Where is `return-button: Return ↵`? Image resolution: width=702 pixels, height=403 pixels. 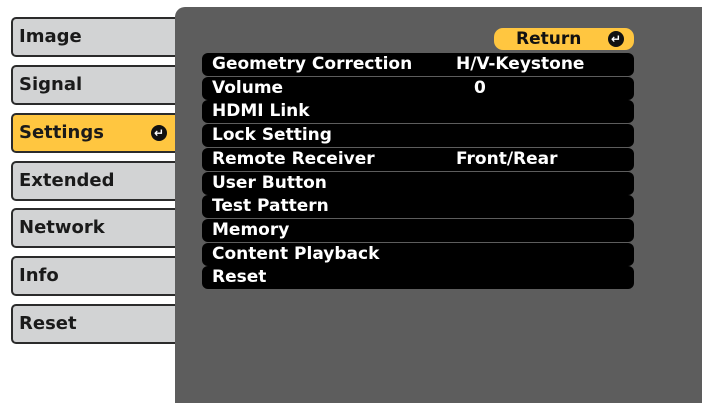
return-button: Return ↵ is located at coordinates (564, 39).